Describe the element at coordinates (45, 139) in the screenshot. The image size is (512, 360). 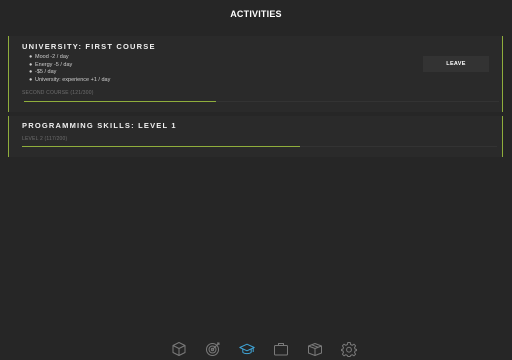
I see `progress-label: LEVEL 2 (117/200)` at that location.